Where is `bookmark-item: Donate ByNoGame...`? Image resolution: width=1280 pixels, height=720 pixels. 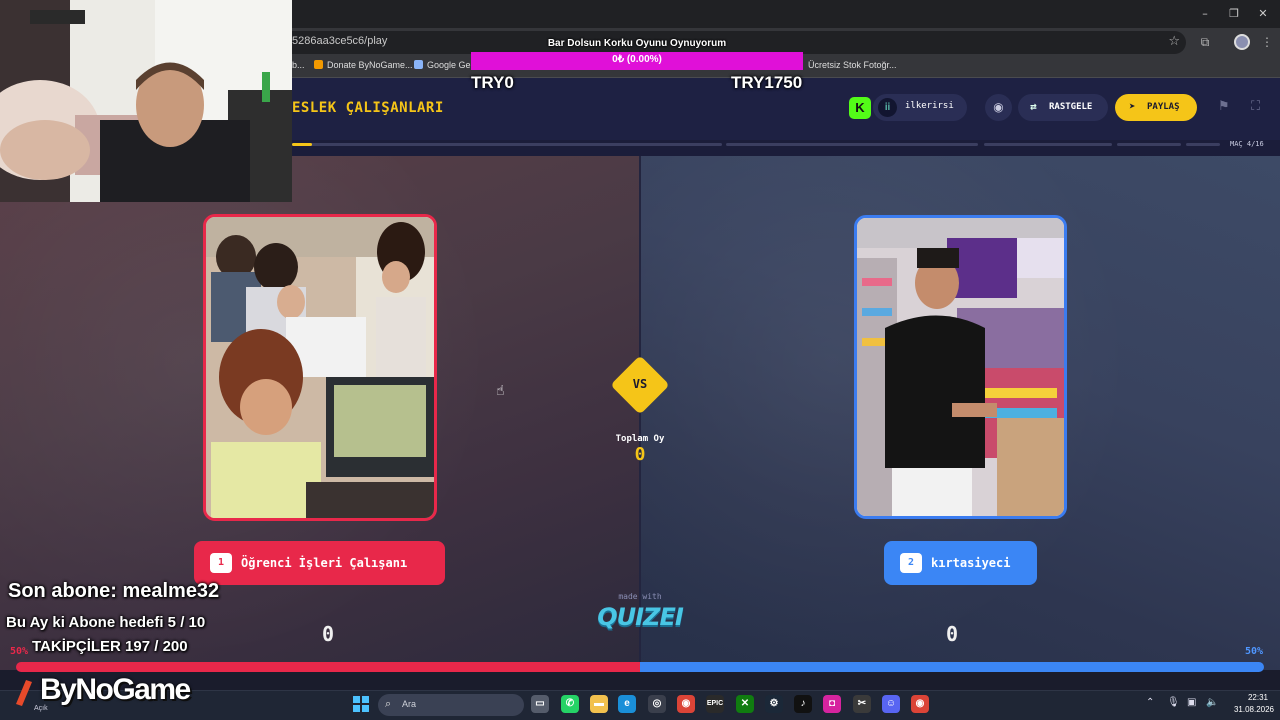
bookmark-item: Donate ByNoGame... is located at coordinates (363, 65).